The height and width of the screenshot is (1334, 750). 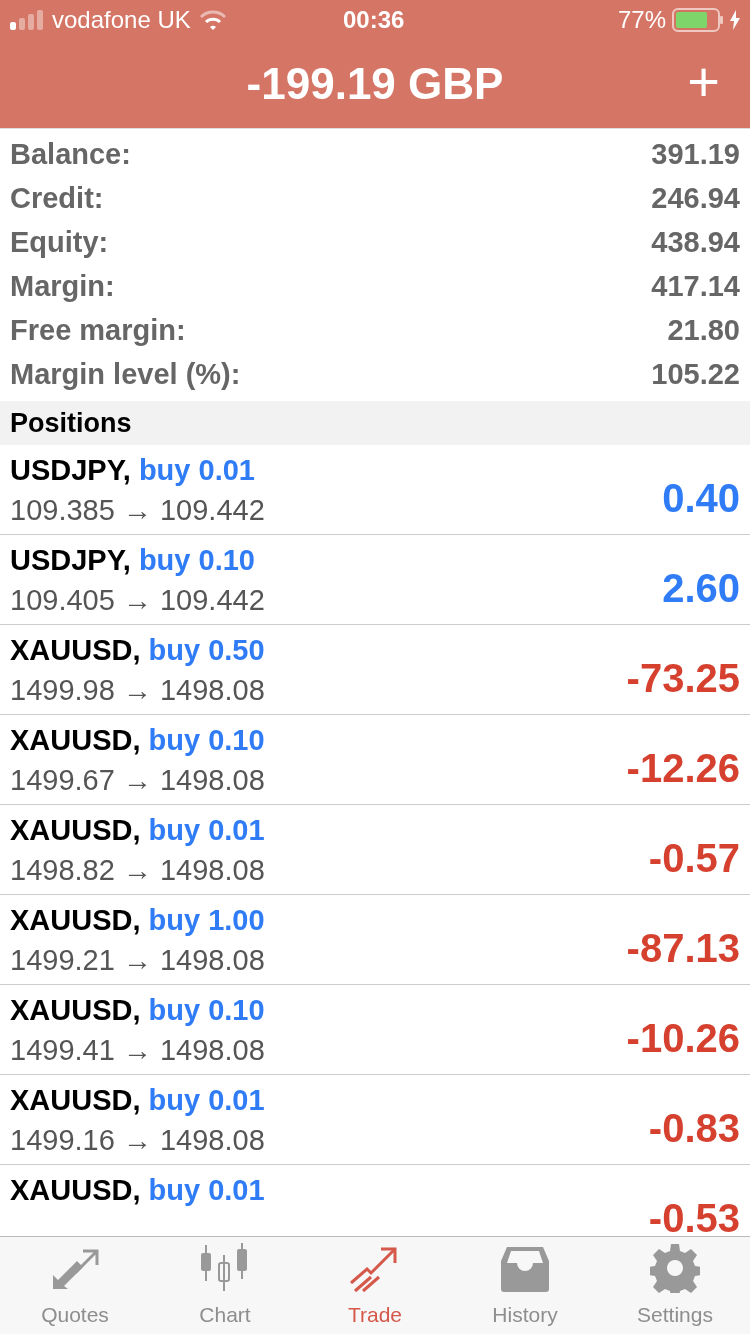 What do you see at coordinates (375, 1285) in the screenshot?
I see `tab-bar-item: Trade` at bounding box center [375, 1285].